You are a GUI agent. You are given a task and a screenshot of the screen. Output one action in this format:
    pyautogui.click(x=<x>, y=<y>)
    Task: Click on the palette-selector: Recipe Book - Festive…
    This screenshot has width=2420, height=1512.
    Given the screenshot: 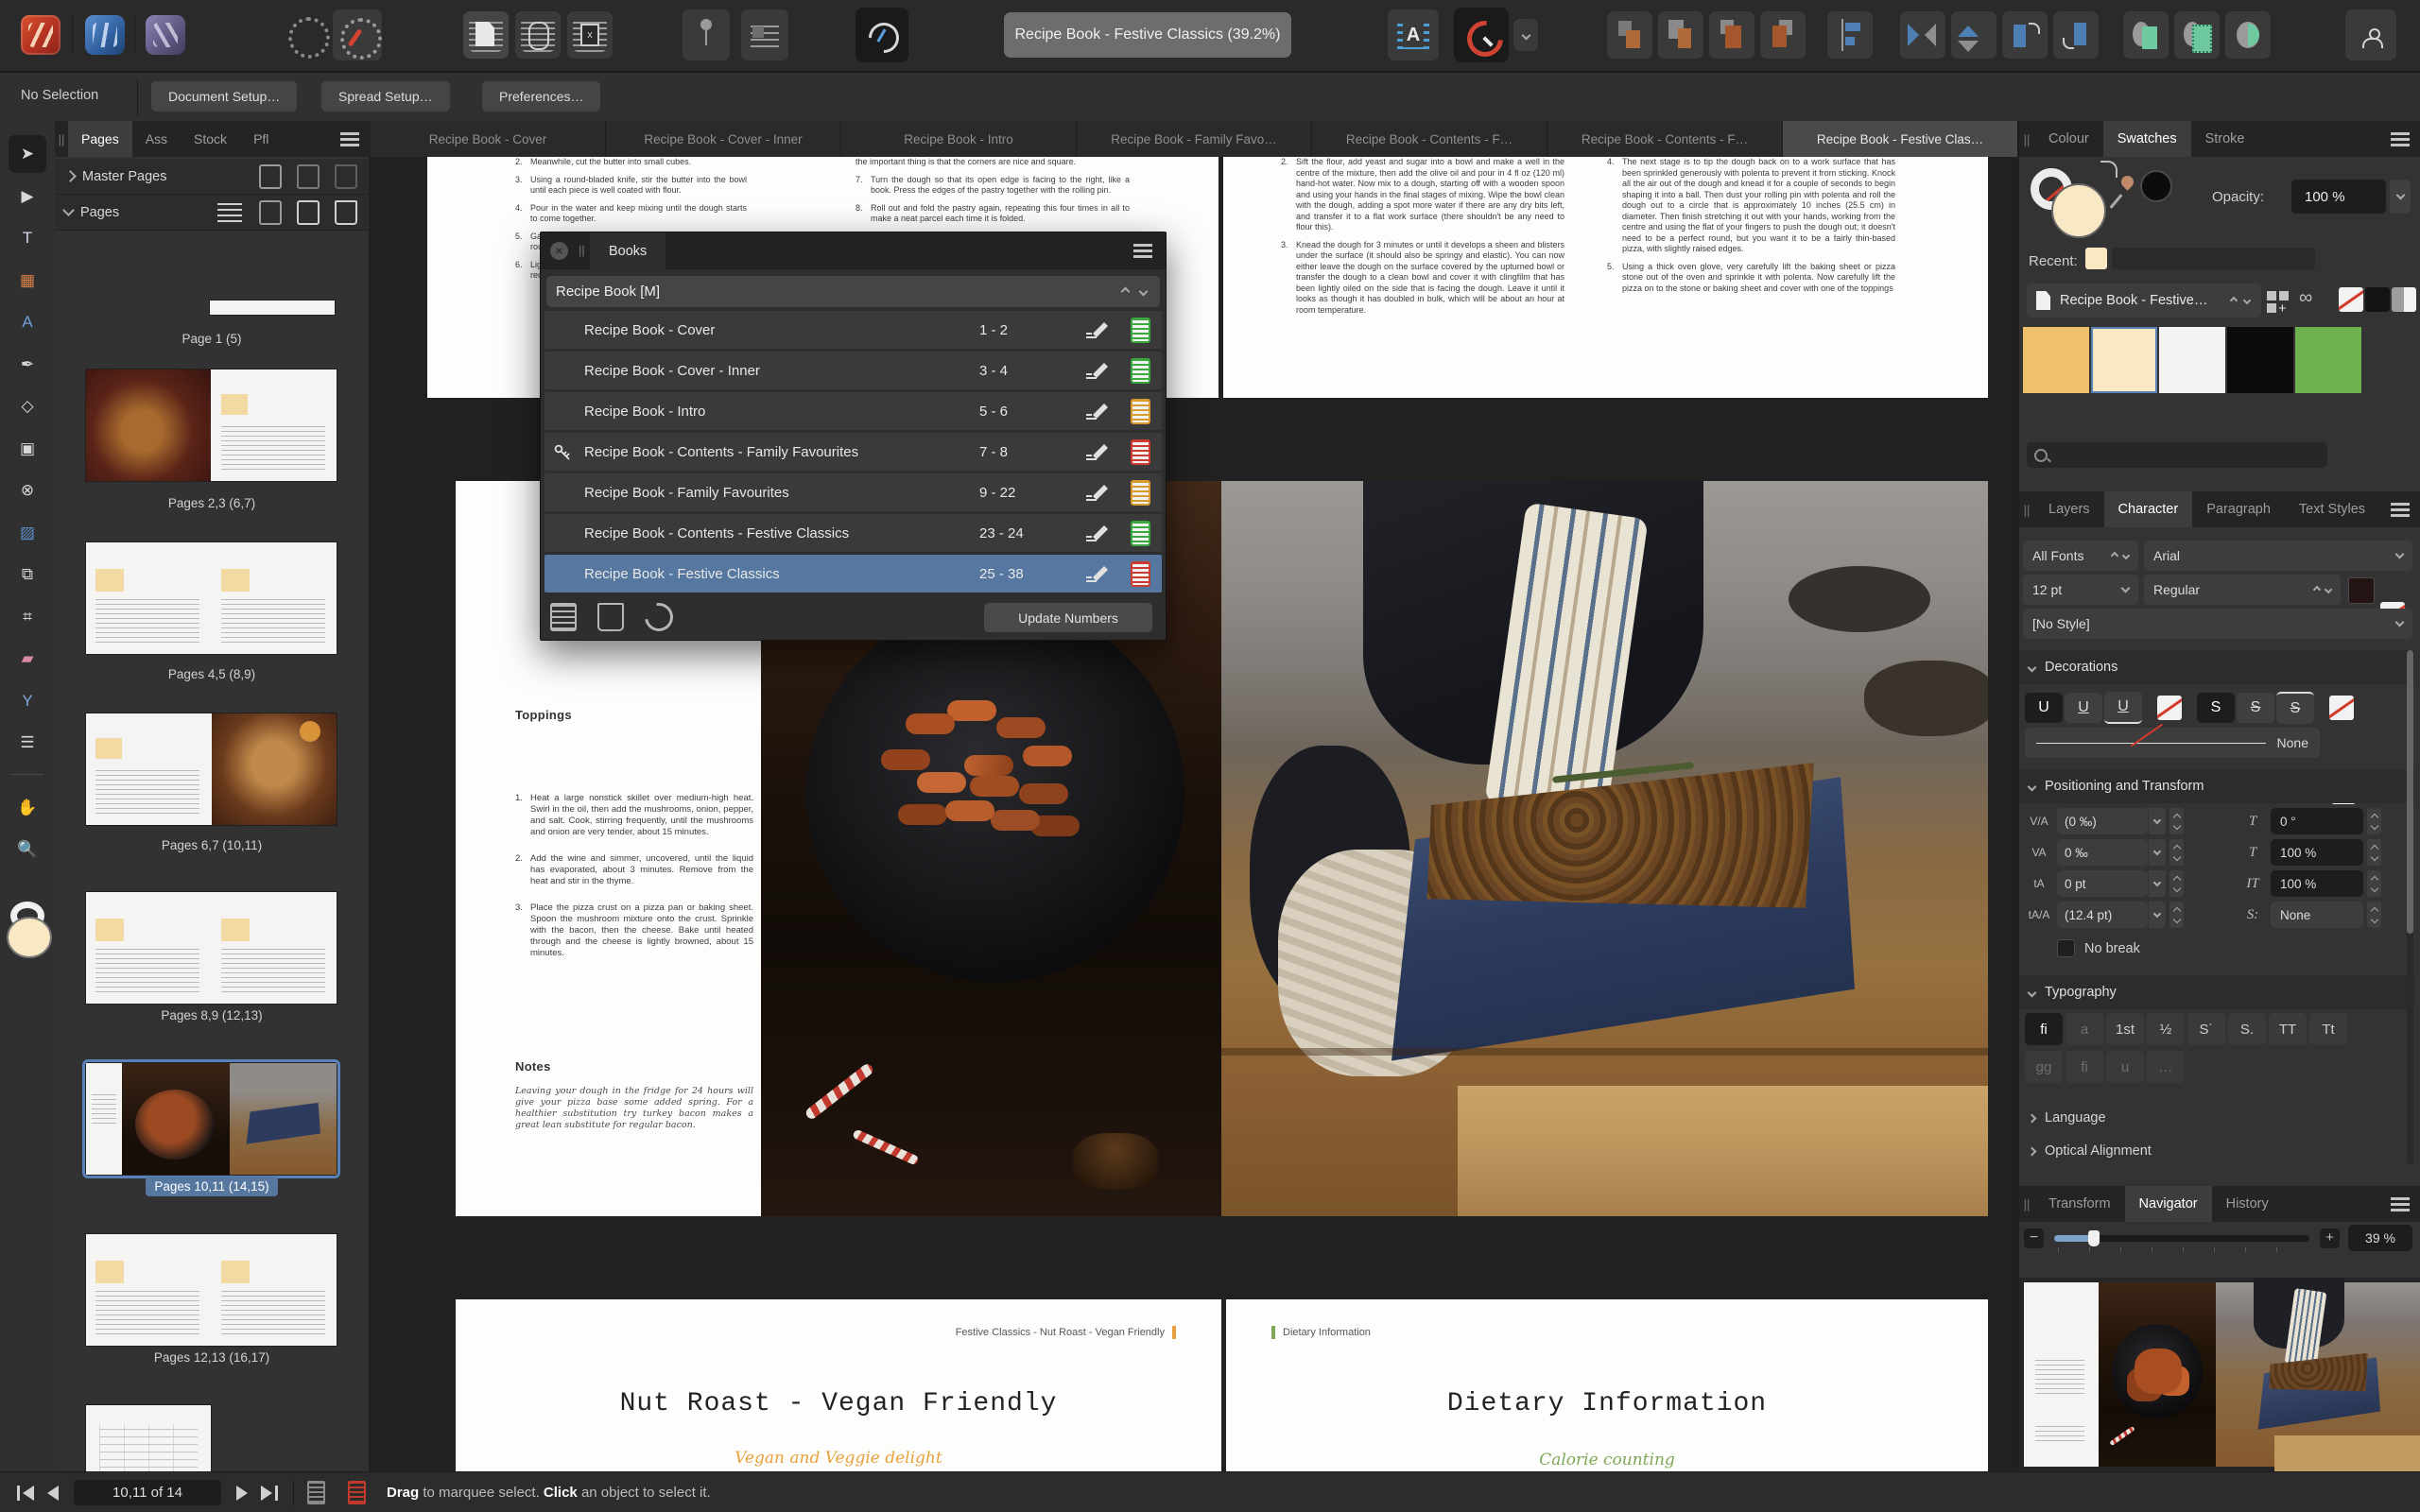 What is the action you would take?
    pyautogui.click(x=2144, y=301)
    